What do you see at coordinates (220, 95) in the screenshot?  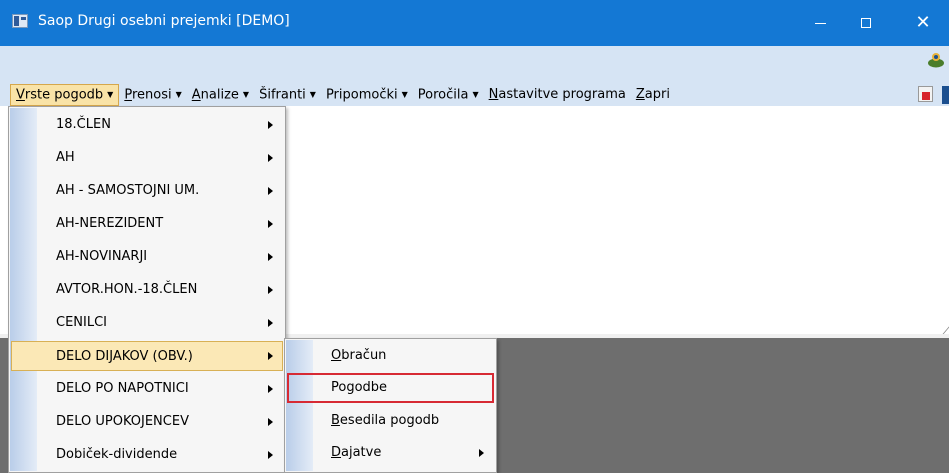 I see `menu-analize: Analize ▼` at bounding box center [220, 95].